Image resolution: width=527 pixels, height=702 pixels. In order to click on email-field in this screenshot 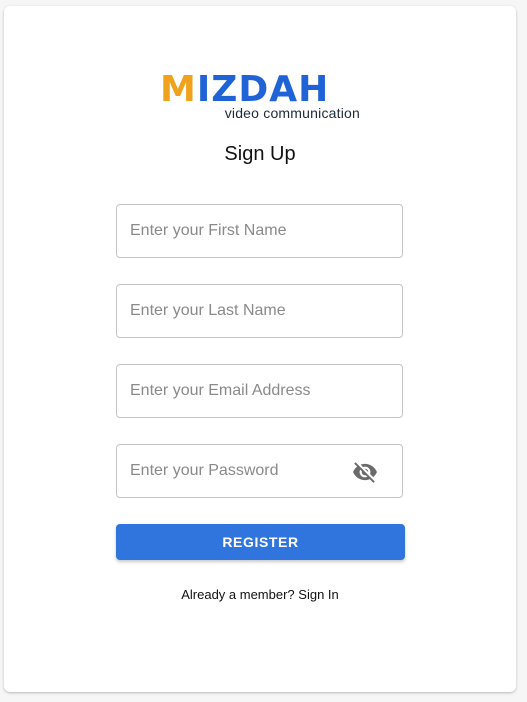, I will do `click(259, 391)`.